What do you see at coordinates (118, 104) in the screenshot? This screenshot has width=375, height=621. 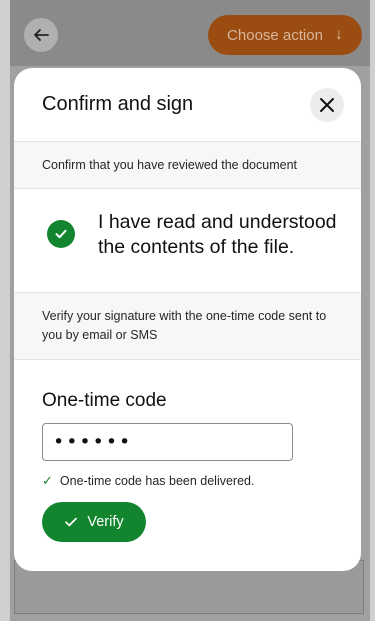 I see `dialog-title: Confirm and sign` at bounding box center [118, 104].